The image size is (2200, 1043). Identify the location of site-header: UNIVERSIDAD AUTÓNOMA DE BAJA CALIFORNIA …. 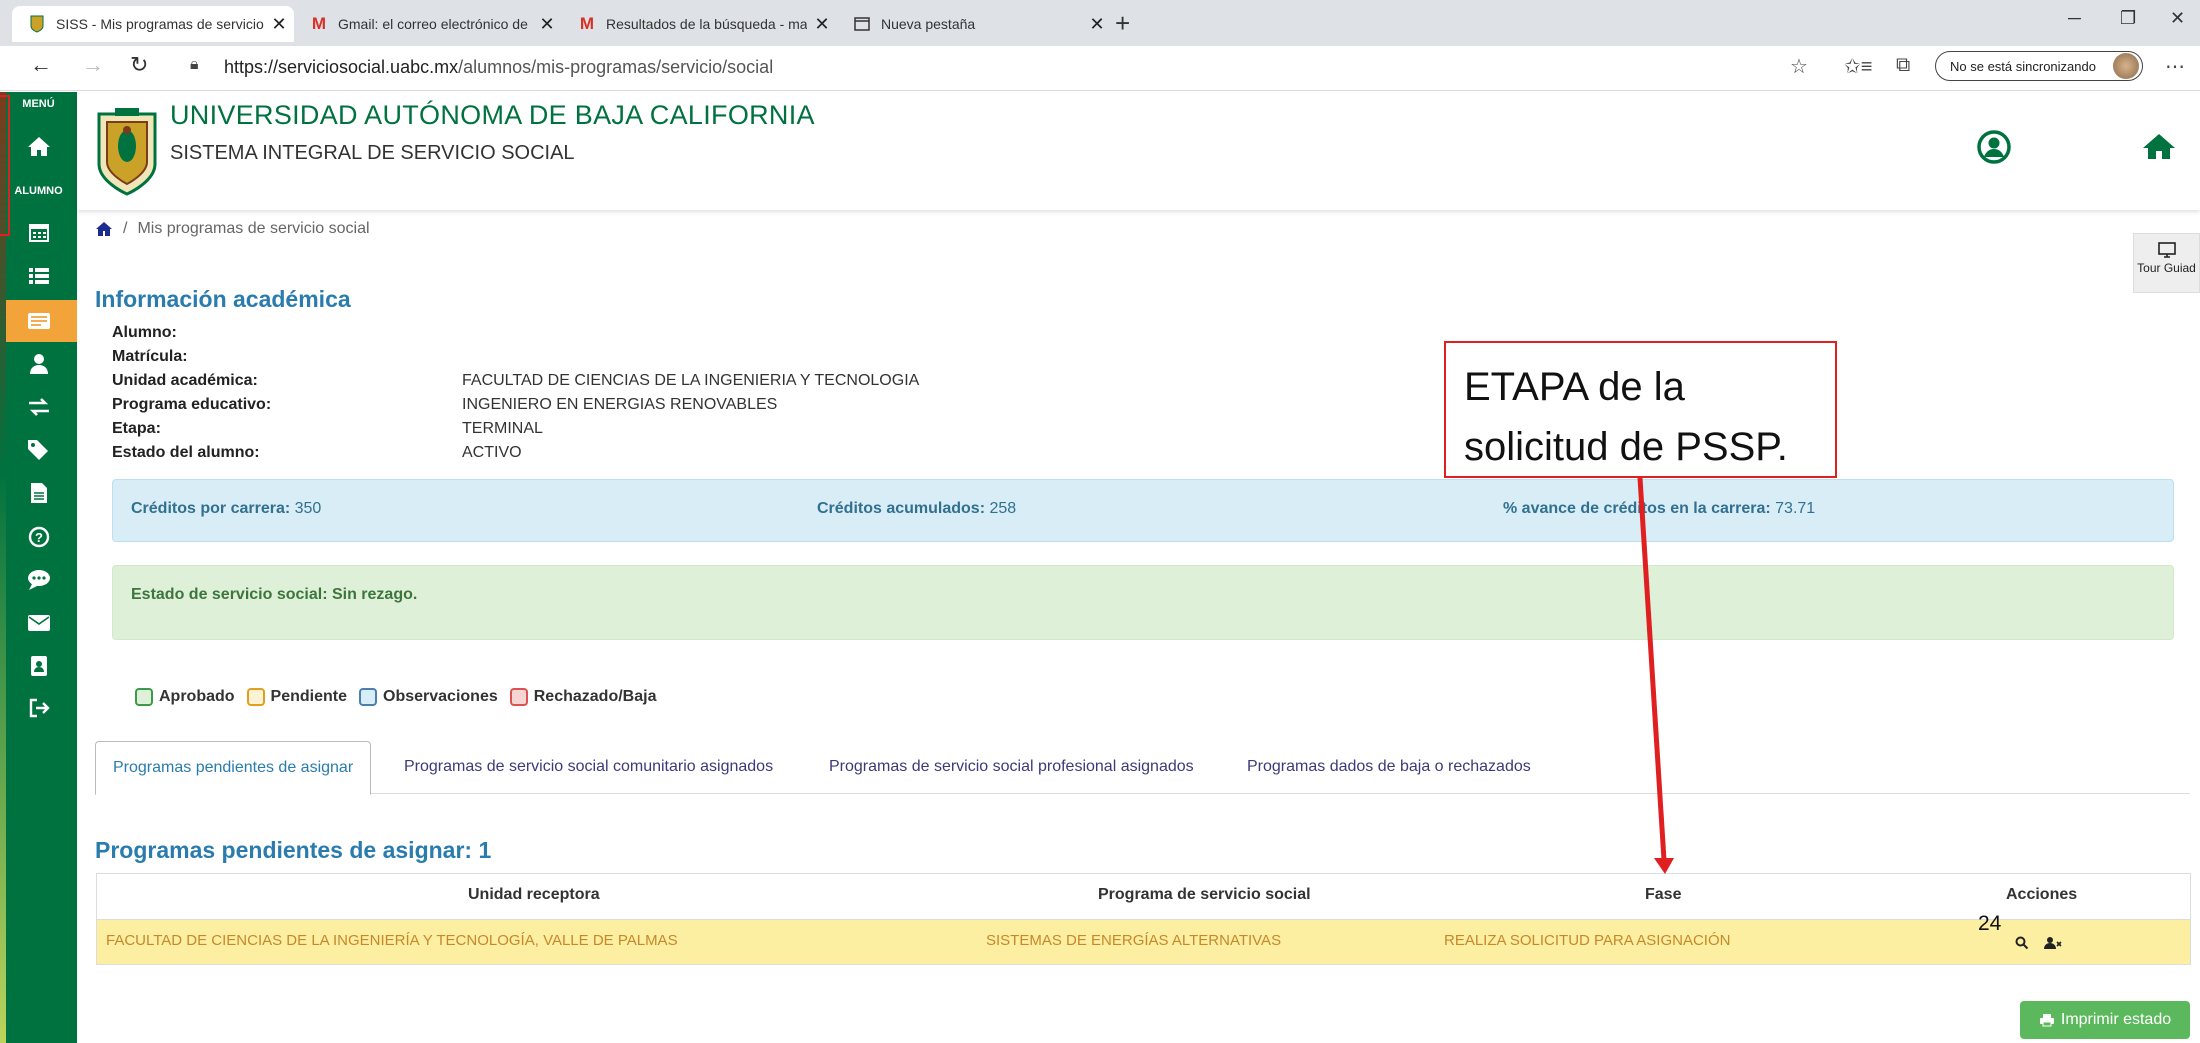
(1138, 151).